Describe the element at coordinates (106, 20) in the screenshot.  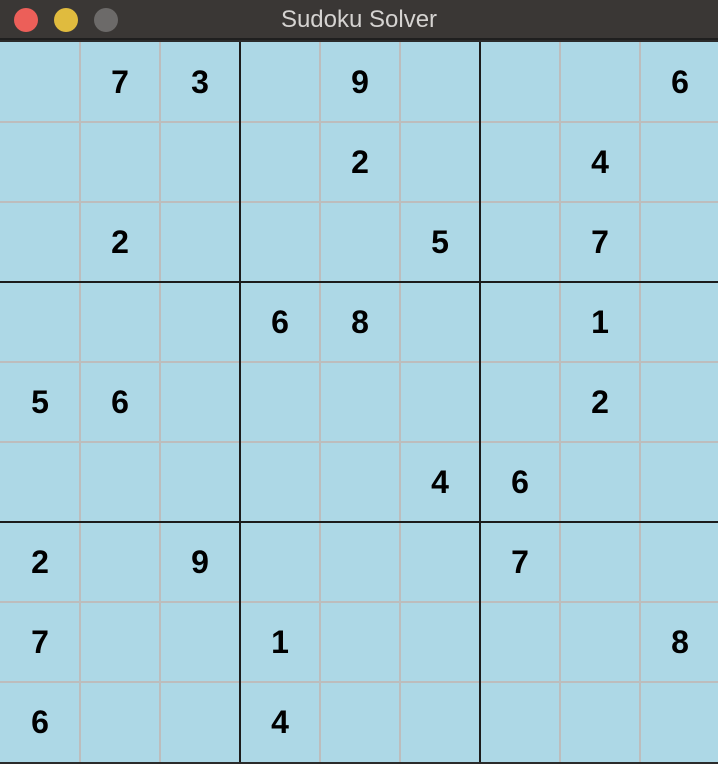
I see `maximize-button` at that location.